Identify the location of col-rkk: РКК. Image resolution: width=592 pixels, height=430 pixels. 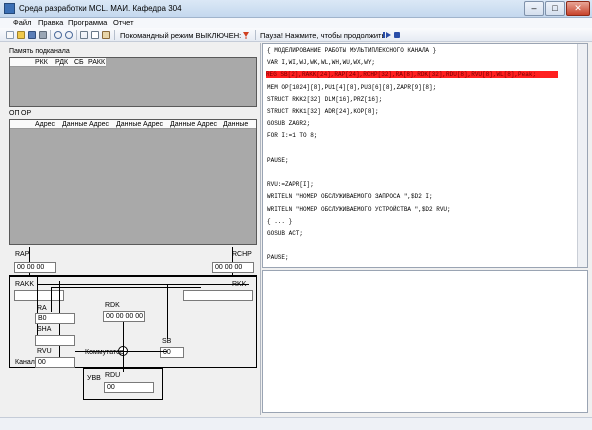
(41, 62).